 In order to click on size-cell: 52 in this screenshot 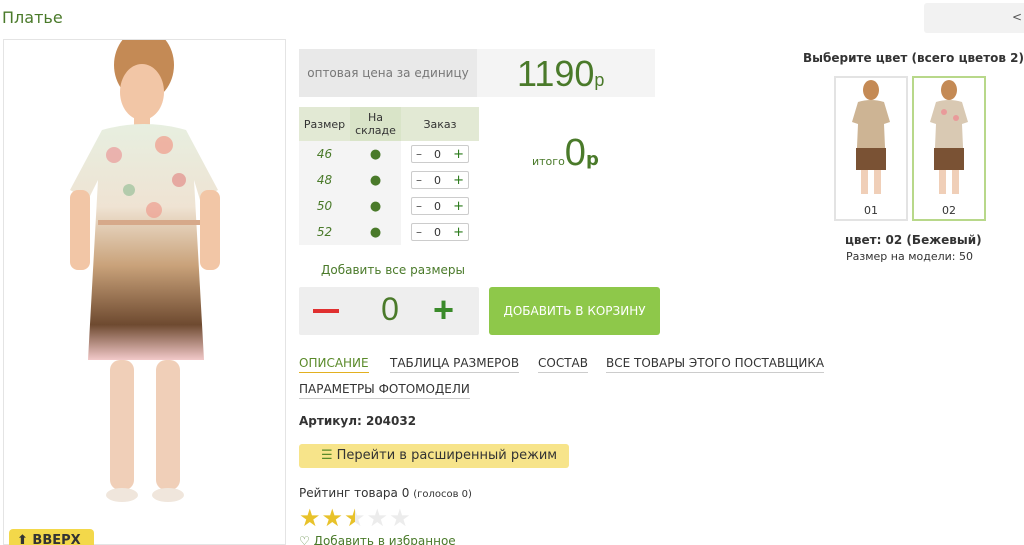, I will do `click(324, 232)`.